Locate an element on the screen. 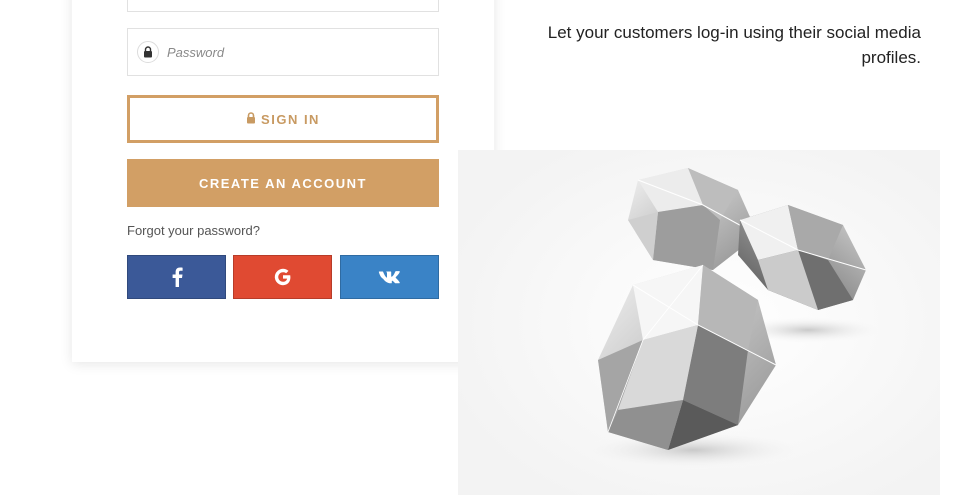 This screenshot has height=500, width=965. google-icon is located at coordinates (282, 277).